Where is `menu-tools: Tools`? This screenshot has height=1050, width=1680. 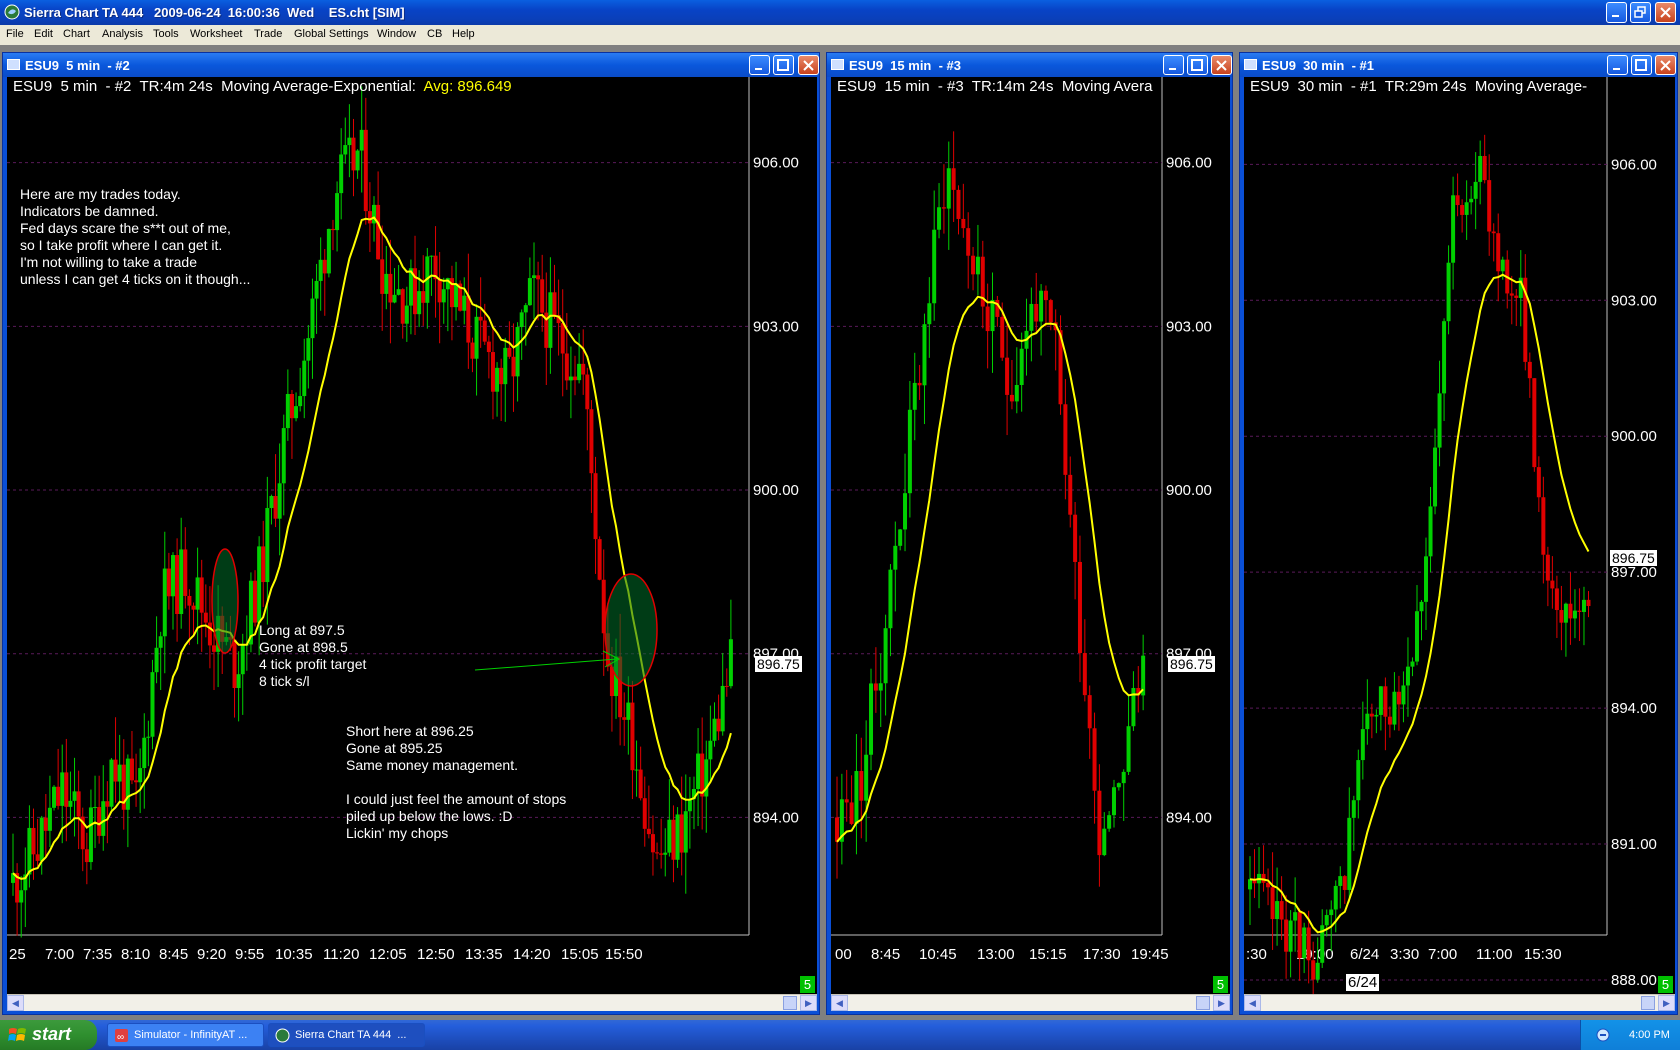 menu-tools: Tools is located at coordinates (166, 34).